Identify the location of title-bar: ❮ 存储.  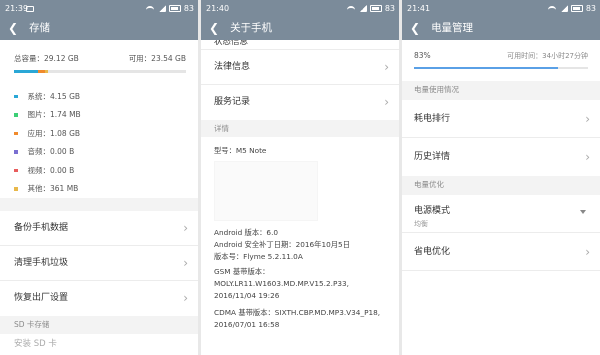
(99, 28).